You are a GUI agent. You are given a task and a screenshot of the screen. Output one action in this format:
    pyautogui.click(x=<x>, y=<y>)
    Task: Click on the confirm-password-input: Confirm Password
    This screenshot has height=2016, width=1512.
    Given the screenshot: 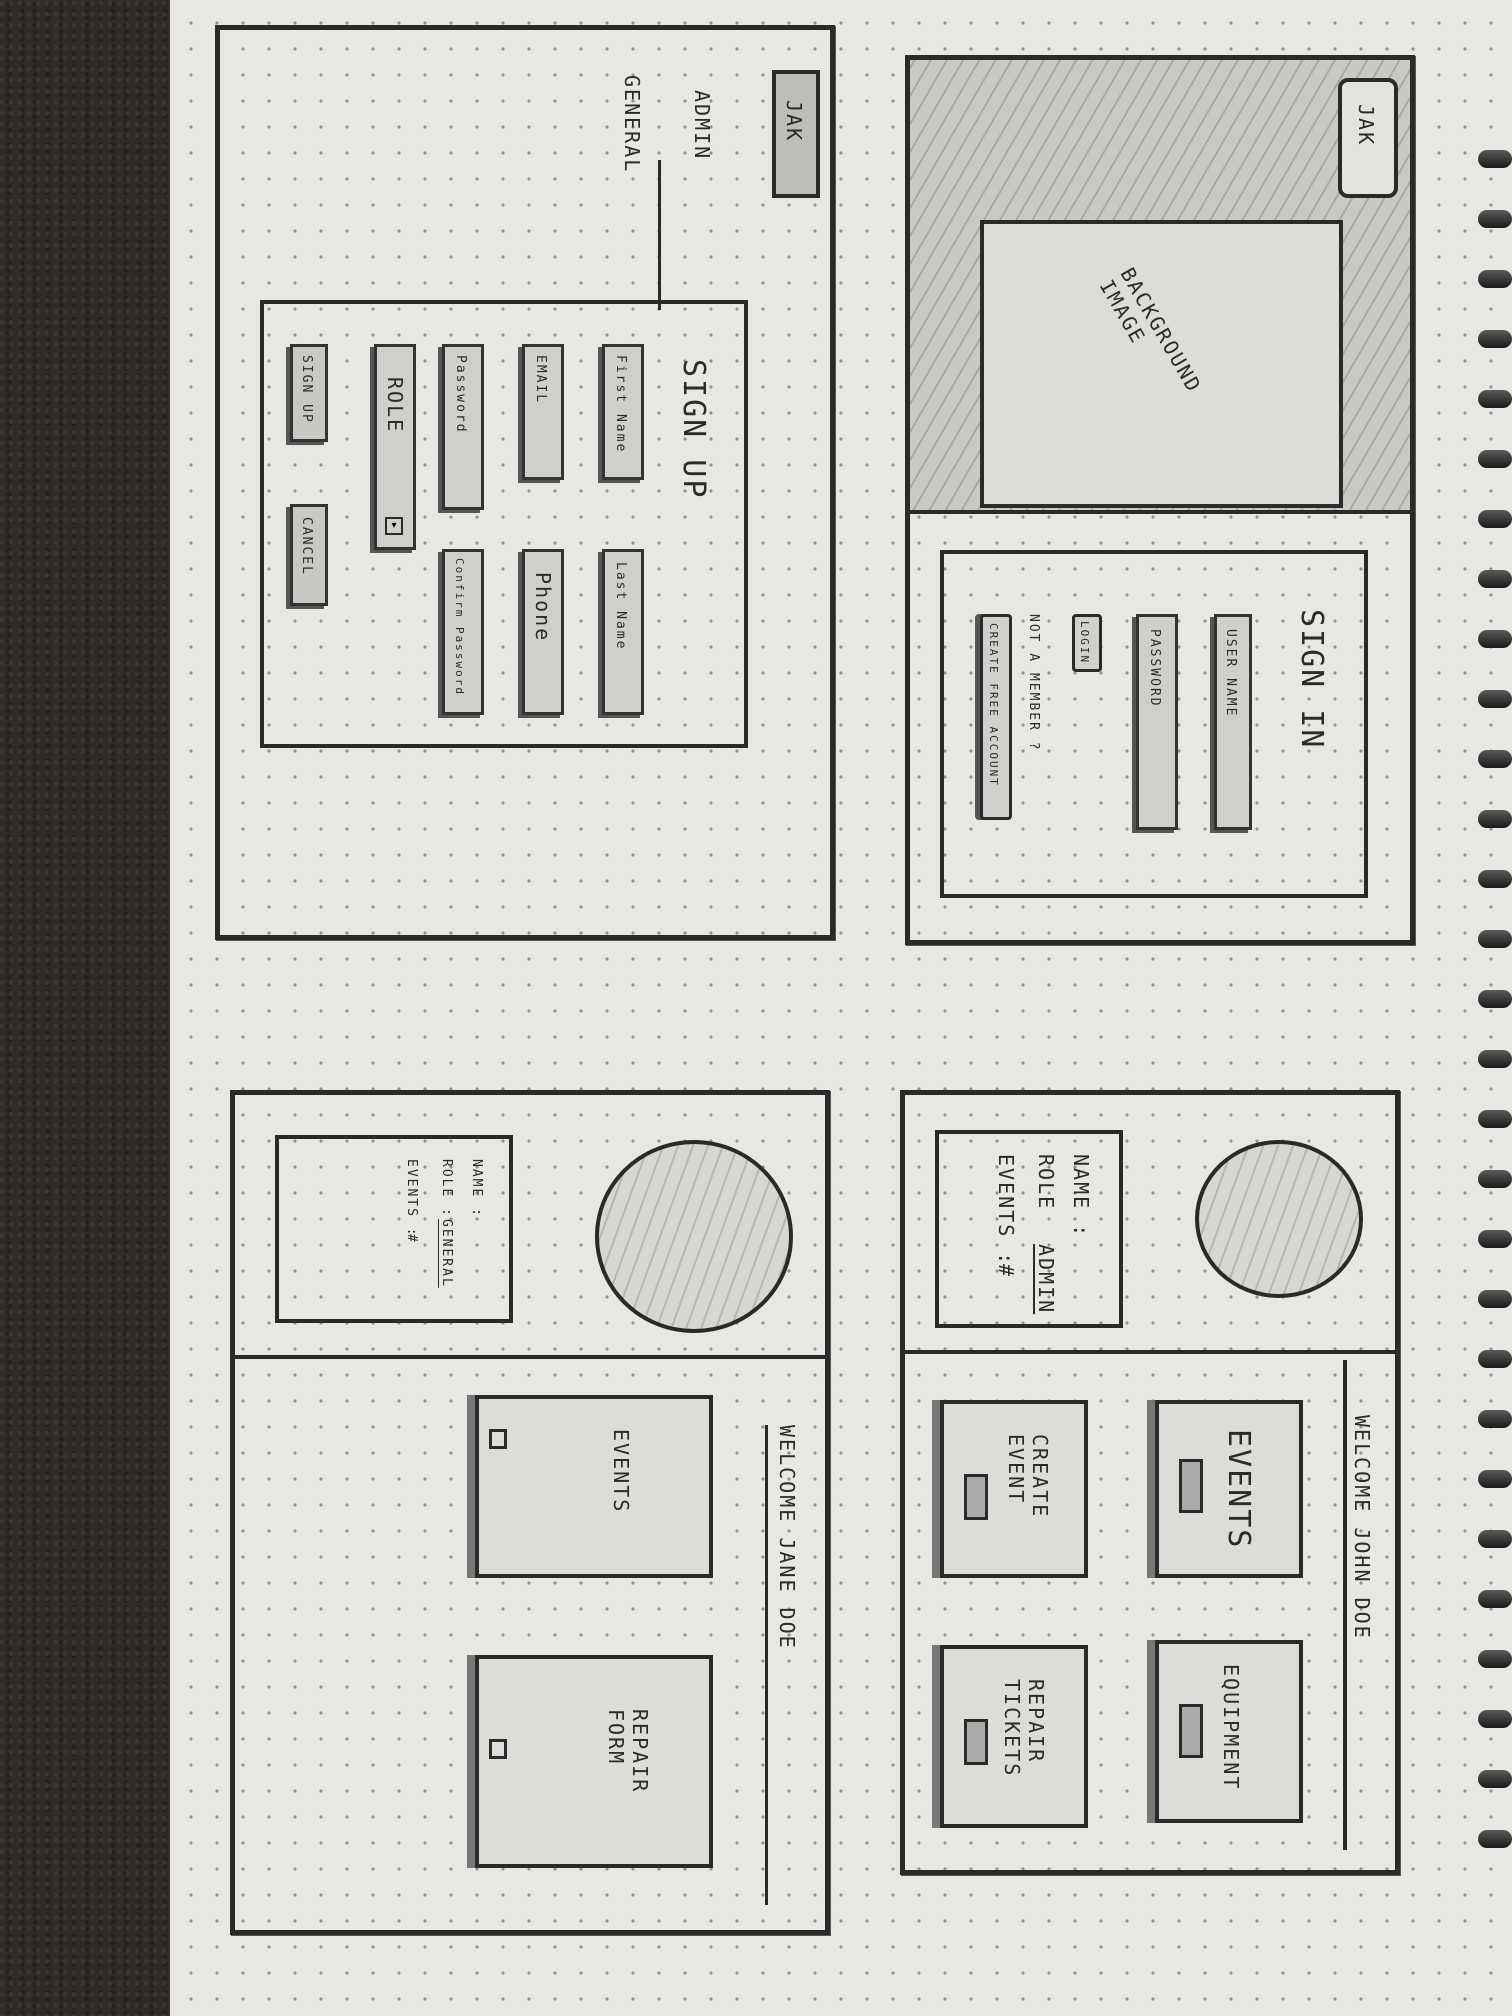 What is the action you would take?
    pyautogui.click(x=463, y=632)
    